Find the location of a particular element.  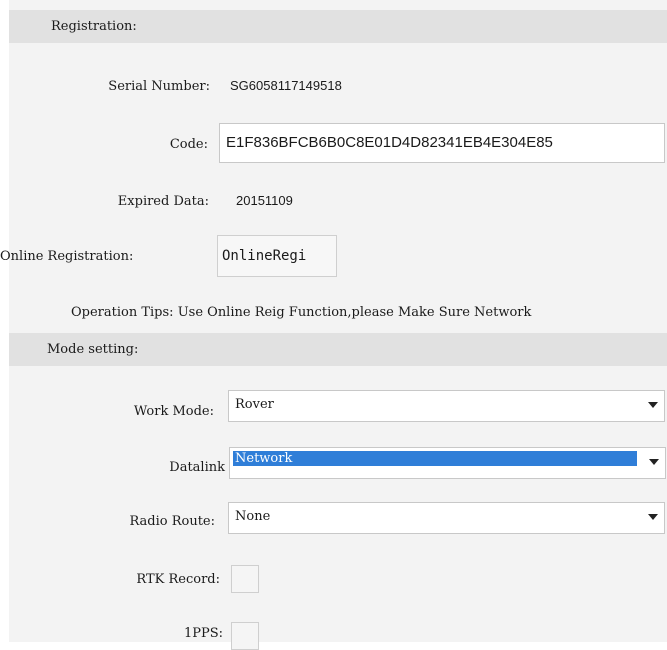

1pps-checkbox is located at coordinates (245, 636).